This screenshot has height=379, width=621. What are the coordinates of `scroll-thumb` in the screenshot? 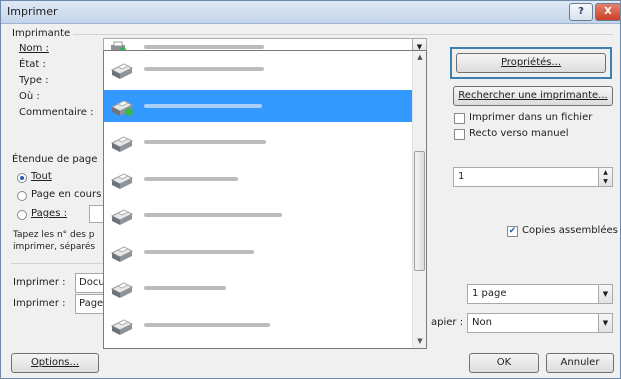 It's located at (419, 211).